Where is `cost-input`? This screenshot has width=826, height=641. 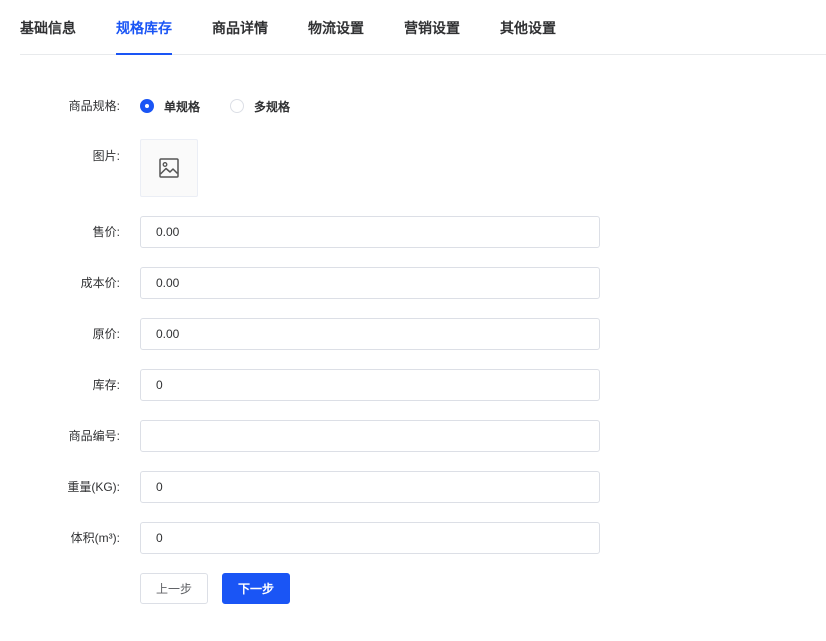 cost-input is located at coordinates (370, 283).